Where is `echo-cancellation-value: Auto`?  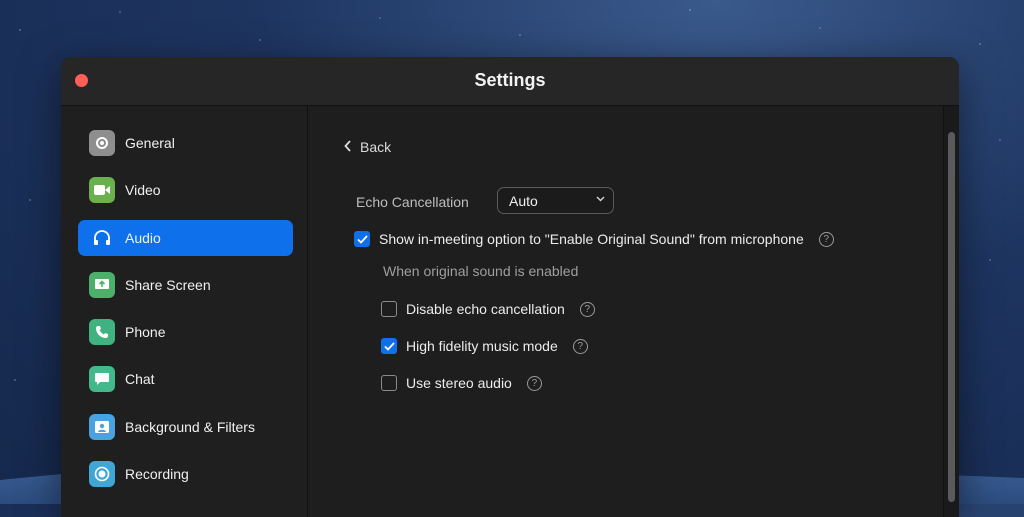 echo-cancellation-value: Auto is located at coordinates (523, 200).